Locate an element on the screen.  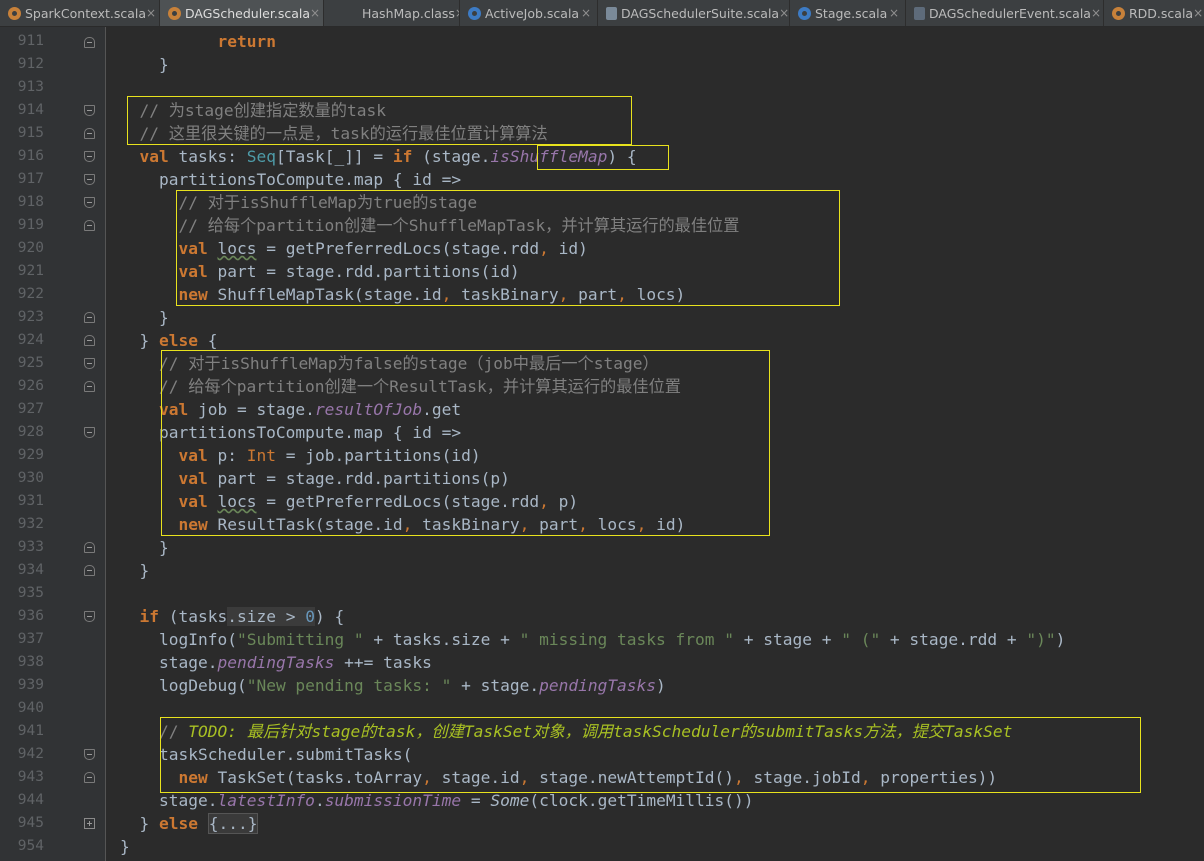
tab-dagscheduler: DAGScheduler.scala × is located at coordinates (242, 13).